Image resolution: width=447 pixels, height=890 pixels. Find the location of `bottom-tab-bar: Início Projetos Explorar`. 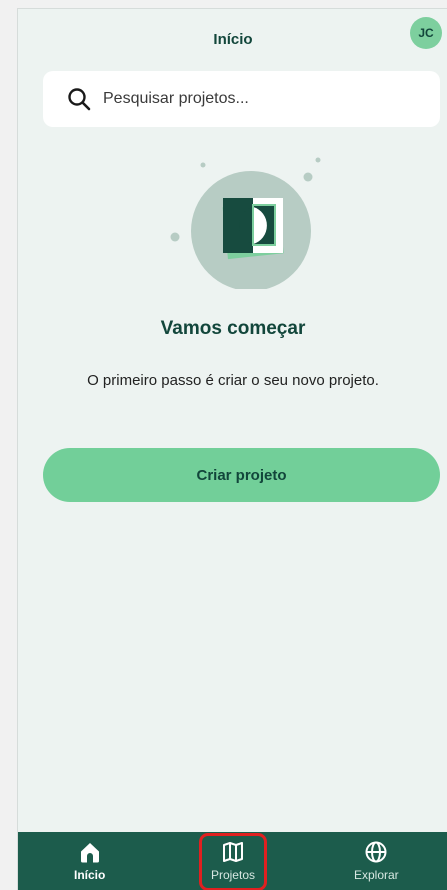

bottom-tab-bar: Início Projetos Explorar is located at coordinates (232, 861).